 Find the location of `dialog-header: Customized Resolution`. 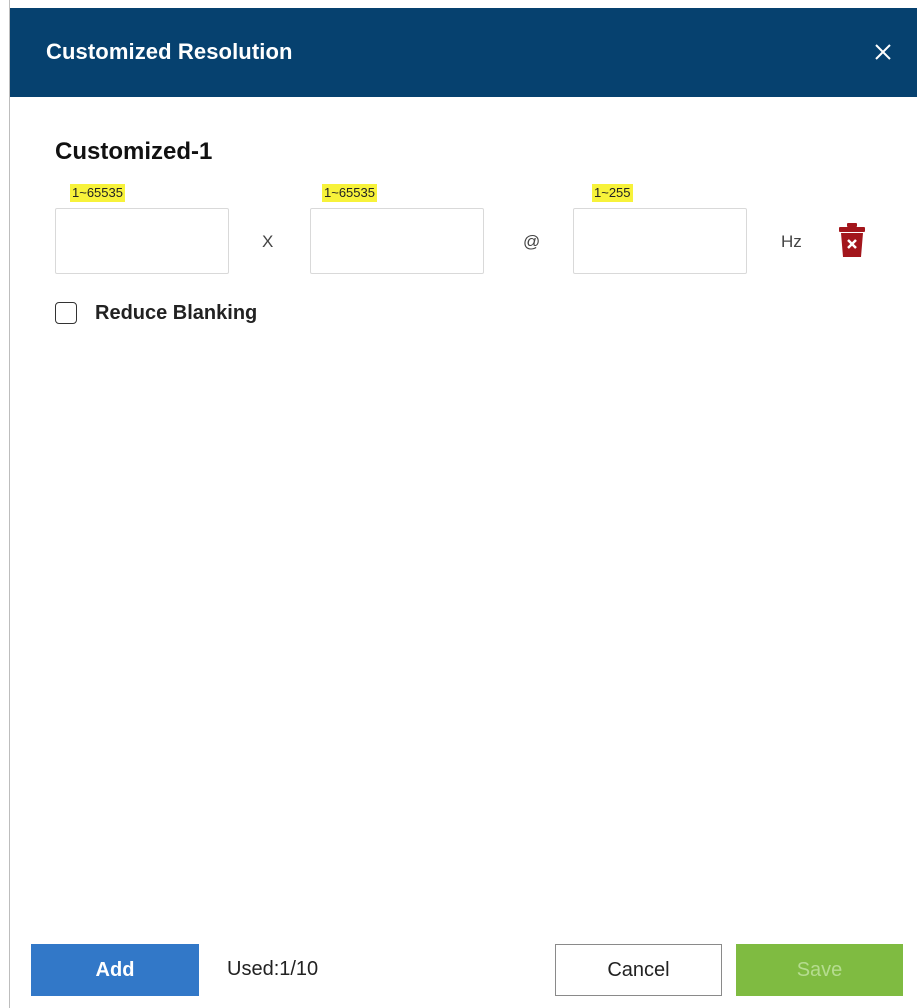

dialog-header: Customized Resolution is located at coordinates (463, 52).